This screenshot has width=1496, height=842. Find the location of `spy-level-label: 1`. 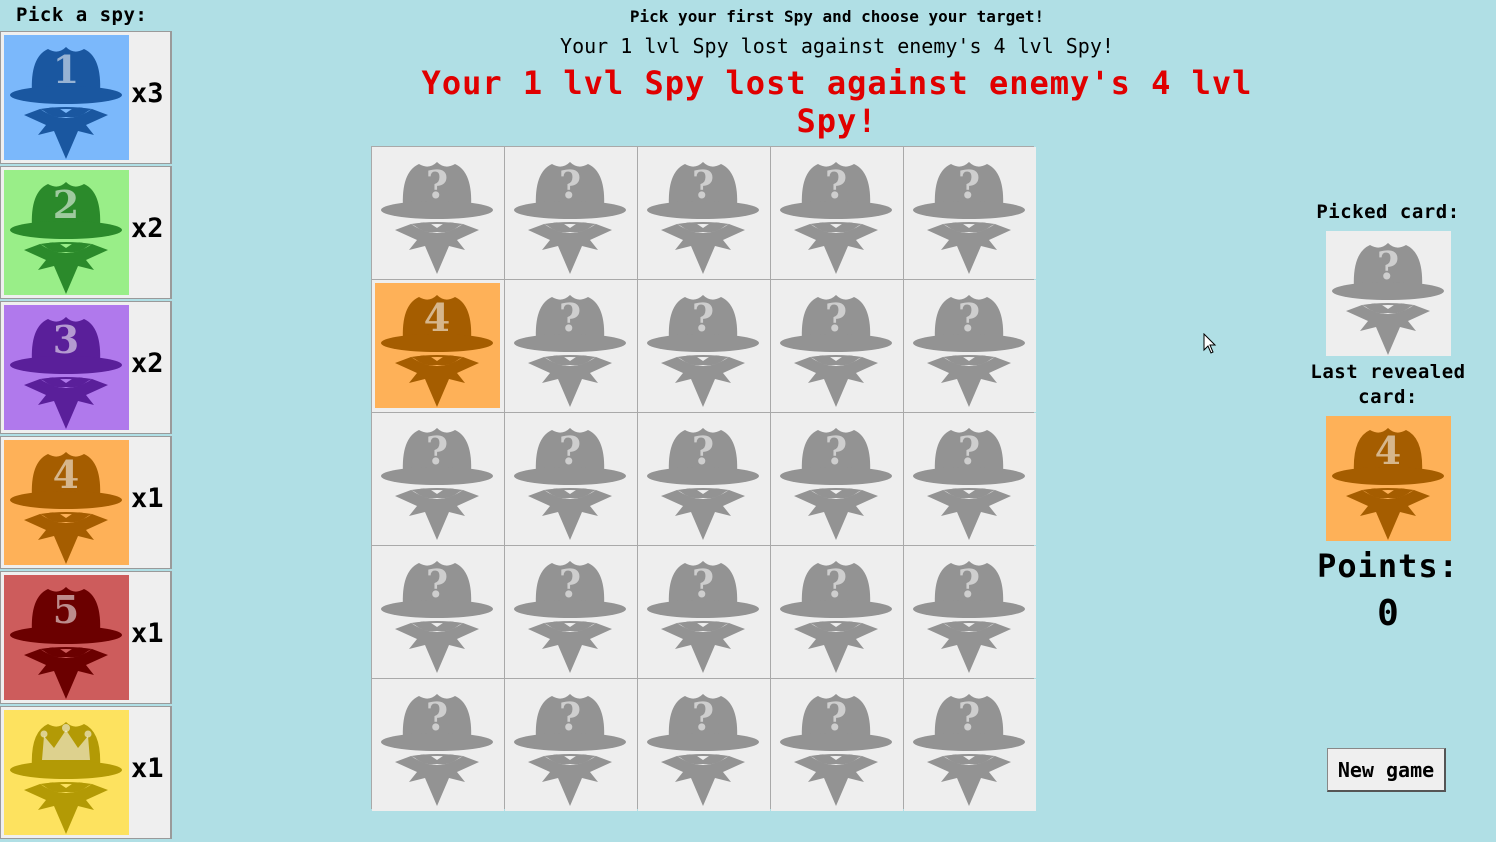

spy-level-label: 1 is located at coordinates (66, 69).